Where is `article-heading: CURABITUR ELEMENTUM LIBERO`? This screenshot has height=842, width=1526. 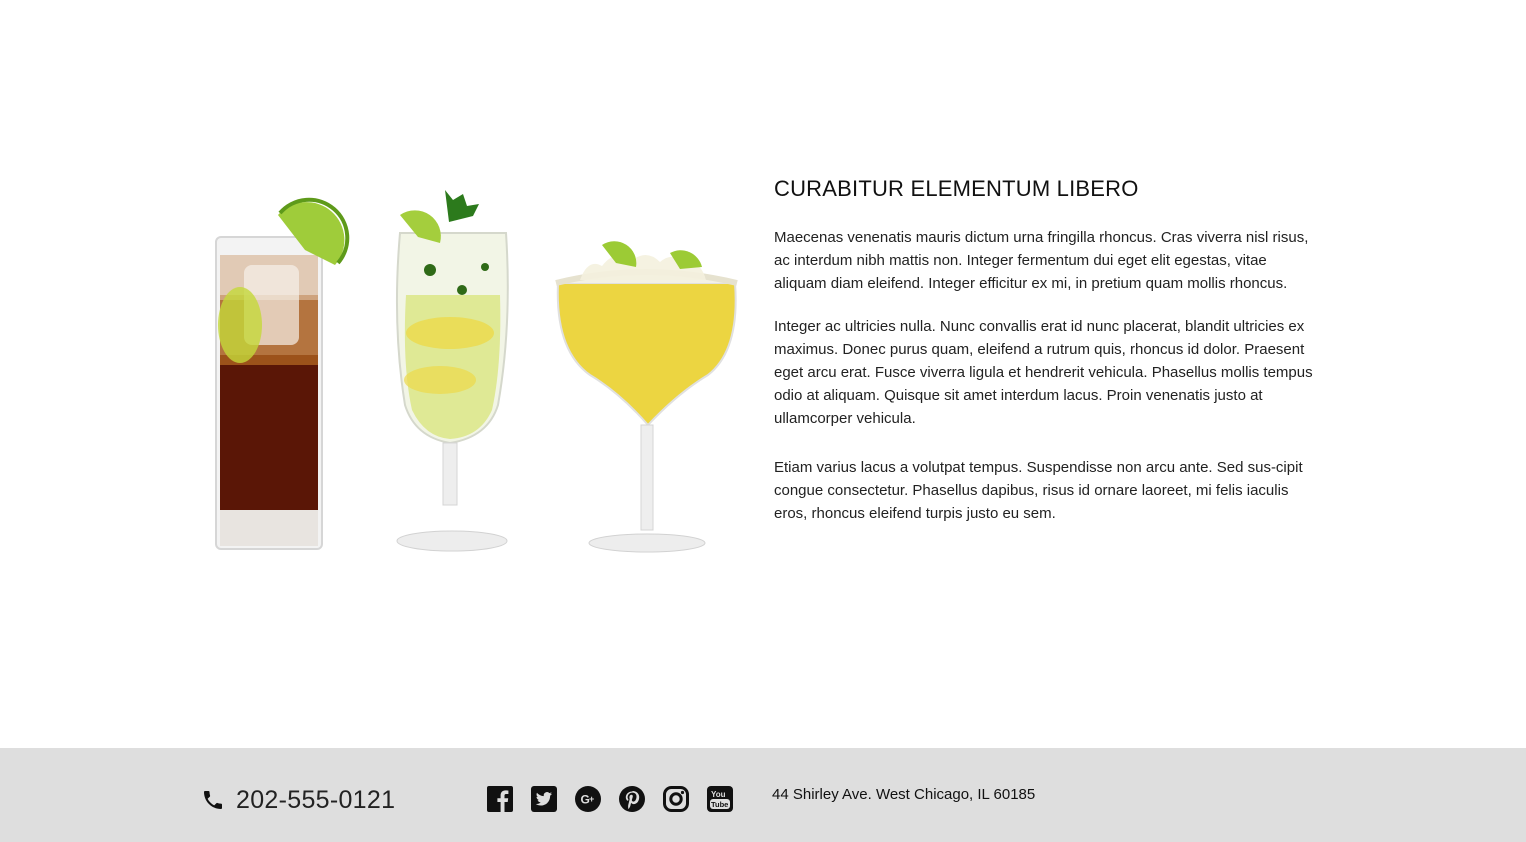 article-heading: CURABITUR ELEMENTUM LIBERO is located at coordinates (956, 188).